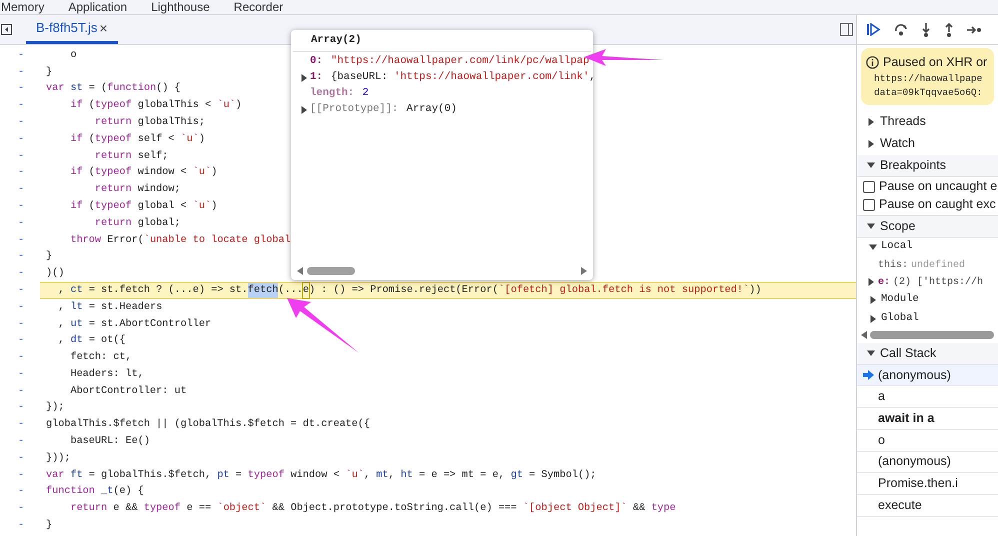  I want to click on section-header: Call Stack, so click(927, 353).